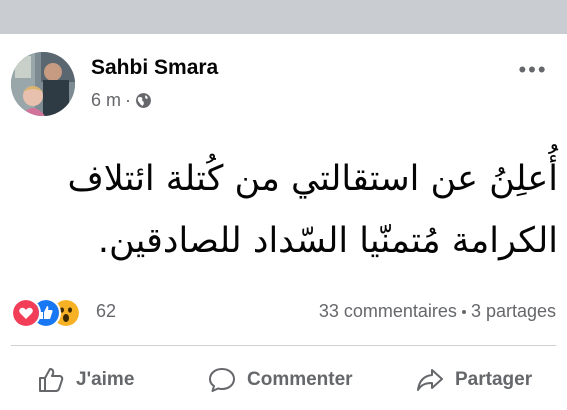  I want to click on avatar, so click(43, 84).